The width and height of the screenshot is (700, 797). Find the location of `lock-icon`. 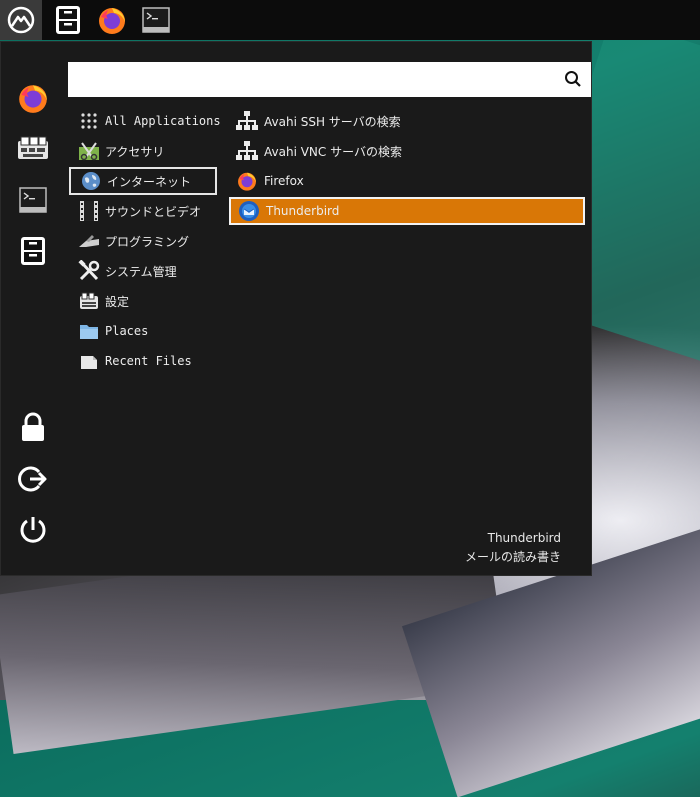

lock-icon is located at coordinates (33, 426).